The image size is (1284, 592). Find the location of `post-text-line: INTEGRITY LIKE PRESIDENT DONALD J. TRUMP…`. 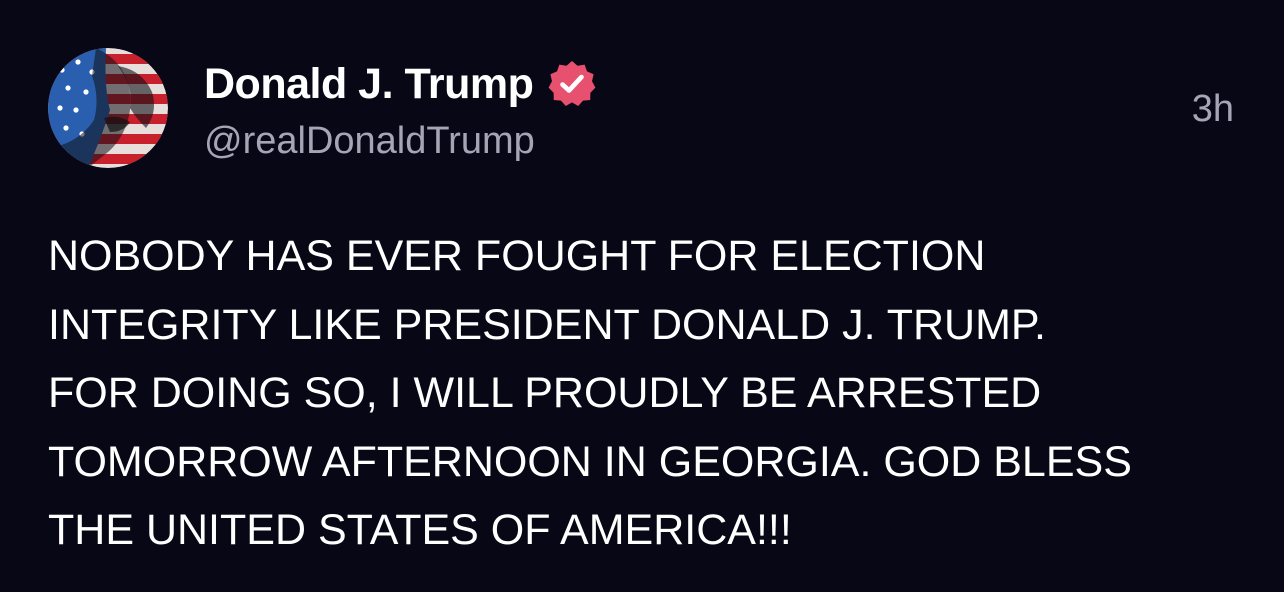

post-text-line: INTEGRITY LIKE PRESIDENT DONALD J. TRUMP… is located at coordinates (547, 324).